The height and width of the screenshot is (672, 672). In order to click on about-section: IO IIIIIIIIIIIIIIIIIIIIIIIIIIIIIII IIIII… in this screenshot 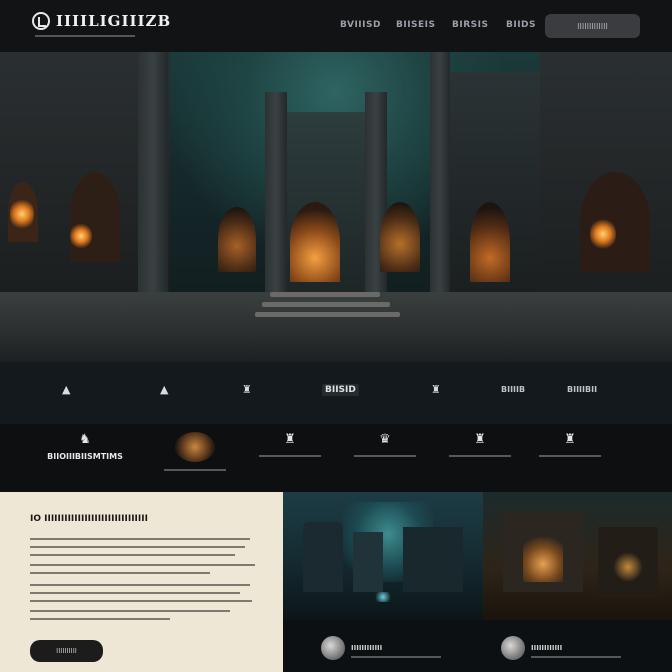, I will do `click(141, 582)`.